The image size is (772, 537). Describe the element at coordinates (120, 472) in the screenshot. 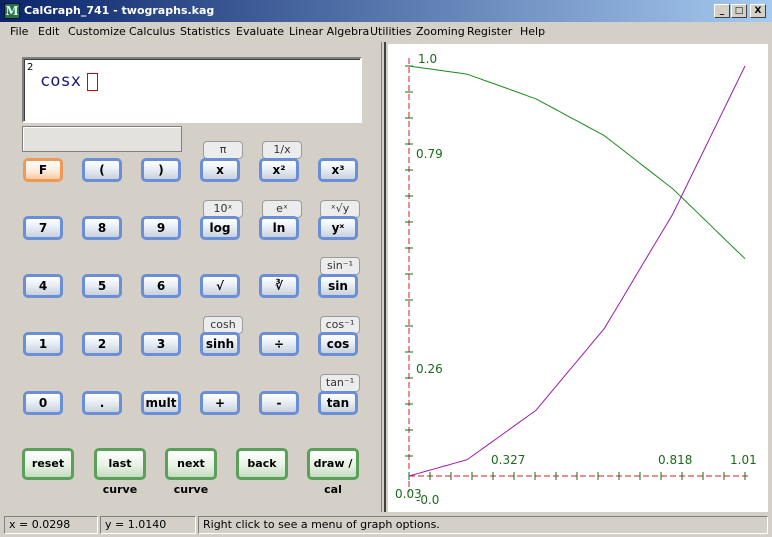

I see `last-curve-button: last curve` at that location.